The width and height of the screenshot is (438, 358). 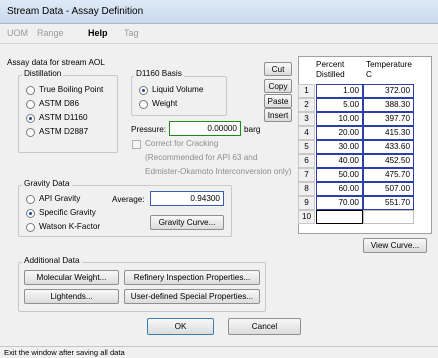 I want to click on table-cell-temperature: 475.70, so click(x=388, y=175).